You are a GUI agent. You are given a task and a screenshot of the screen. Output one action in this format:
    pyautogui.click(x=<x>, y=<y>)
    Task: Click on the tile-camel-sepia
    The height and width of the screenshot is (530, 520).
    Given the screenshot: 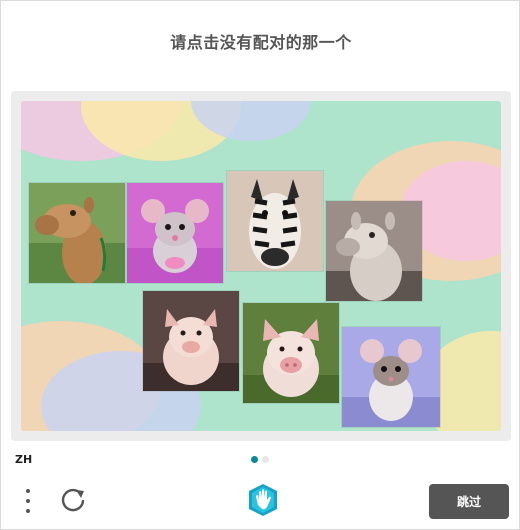 What is the action you would take?
    pyautogui.click(x=374, y=251)
    